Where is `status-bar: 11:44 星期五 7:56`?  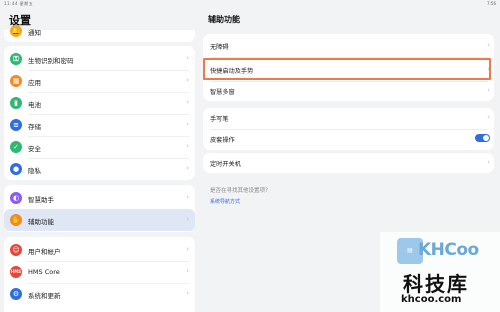 status-bar: 11:44 星期五 7:56 is located at coordinates (250, 4).